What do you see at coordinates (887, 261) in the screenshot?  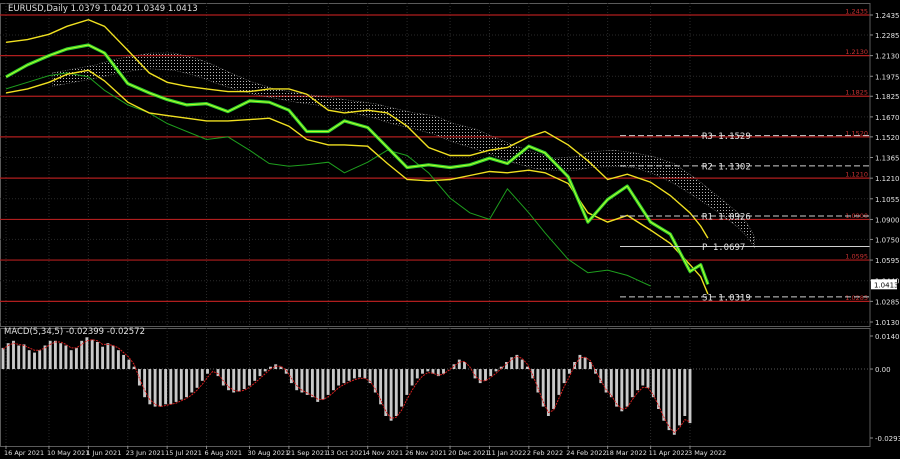 I see `price-axis-tick-label: 1.0595` at bounding box center [887, 261].